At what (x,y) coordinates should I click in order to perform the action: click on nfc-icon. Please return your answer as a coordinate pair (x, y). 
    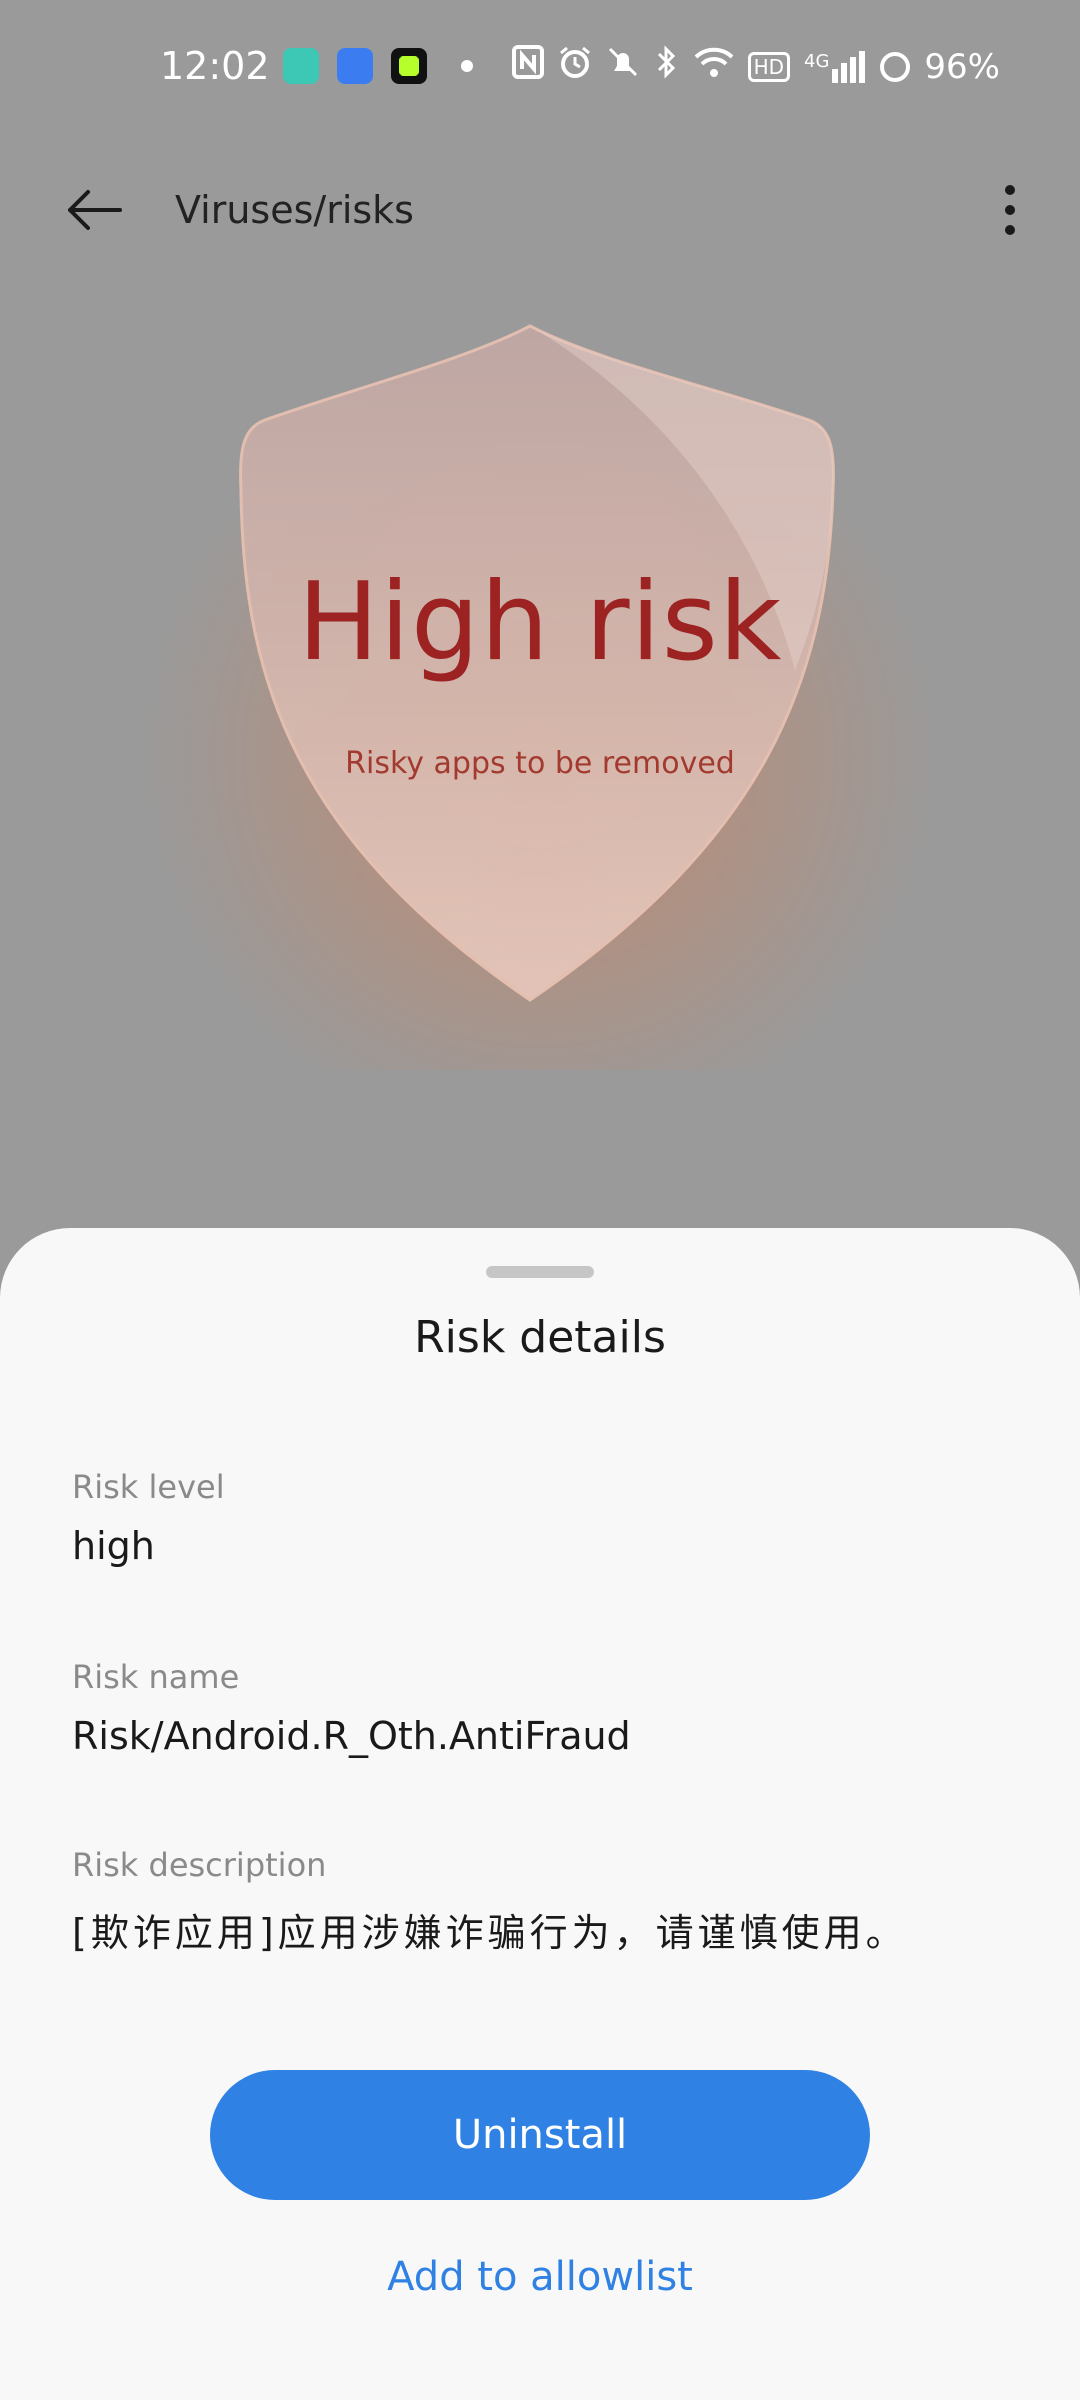
    Looking at the image, I should click on (527, 66).